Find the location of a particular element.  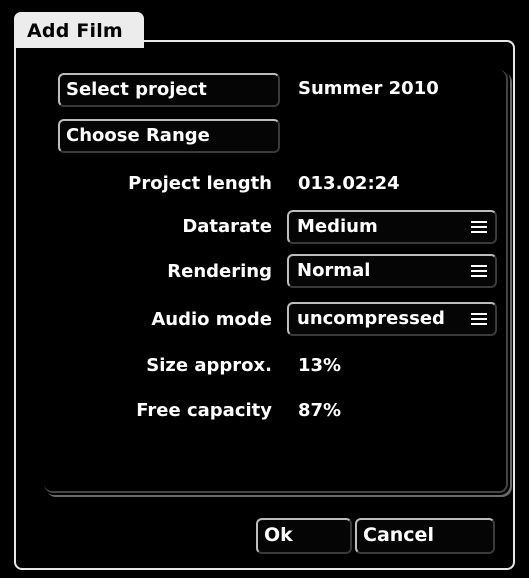

dialog-title: Add Film is located at coordinates (75, 31).